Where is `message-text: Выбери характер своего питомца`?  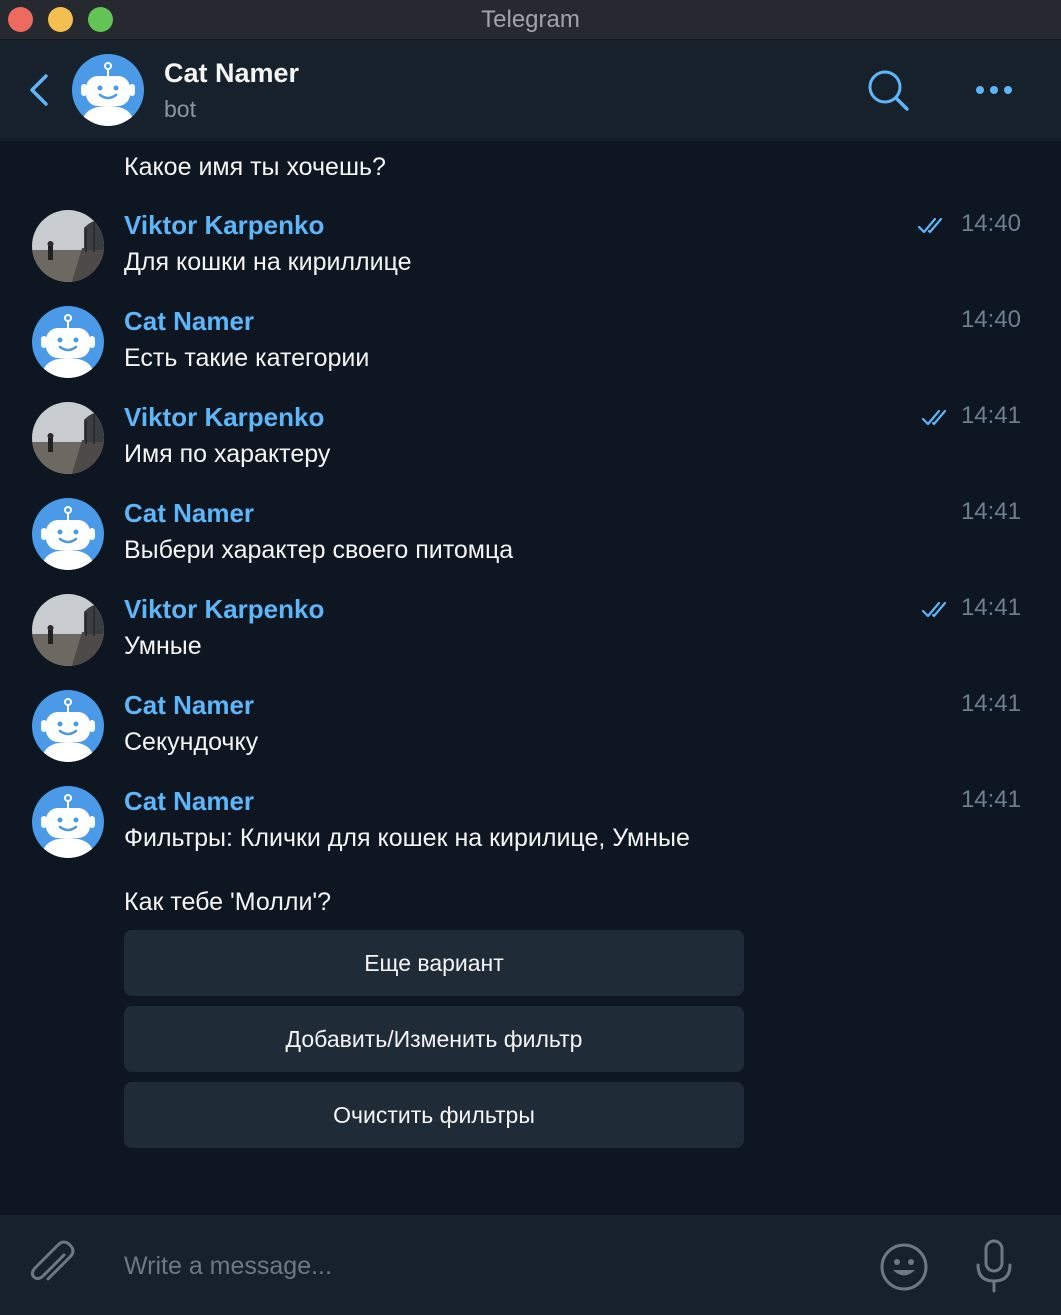
message-text: Выбери характер своего питомца is located at coordinates (319, 550).